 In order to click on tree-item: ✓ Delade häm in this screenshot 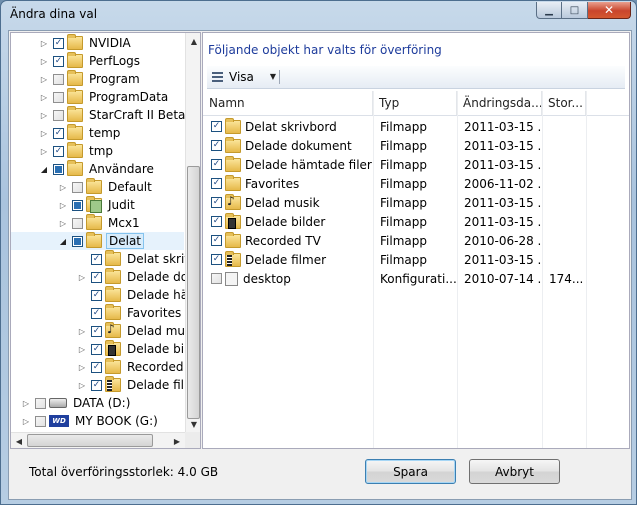, I will do `click(105, 295)`.